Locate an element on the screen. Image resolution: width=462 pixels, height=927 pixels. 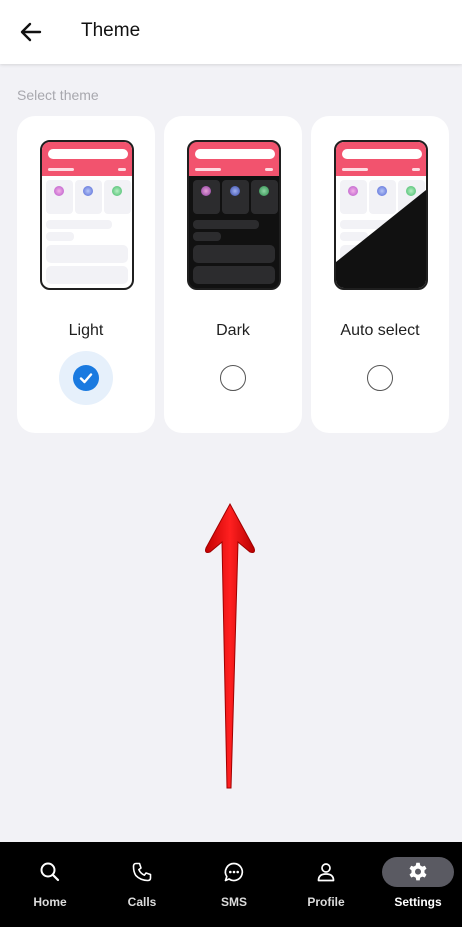
dark-theme-preview is located at coordinates (234, 215).